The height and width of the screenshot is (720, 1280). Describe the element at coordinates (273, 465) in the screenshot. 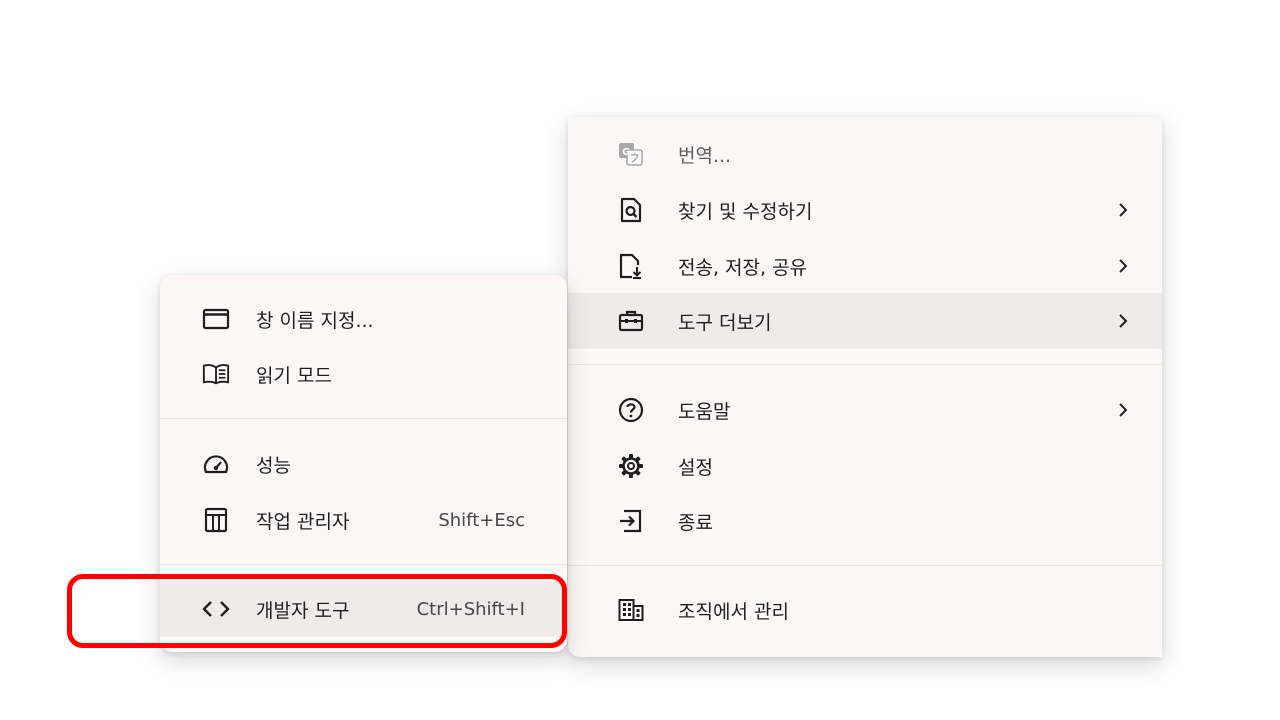

I see `submenu-item-label: 성능` at that location.